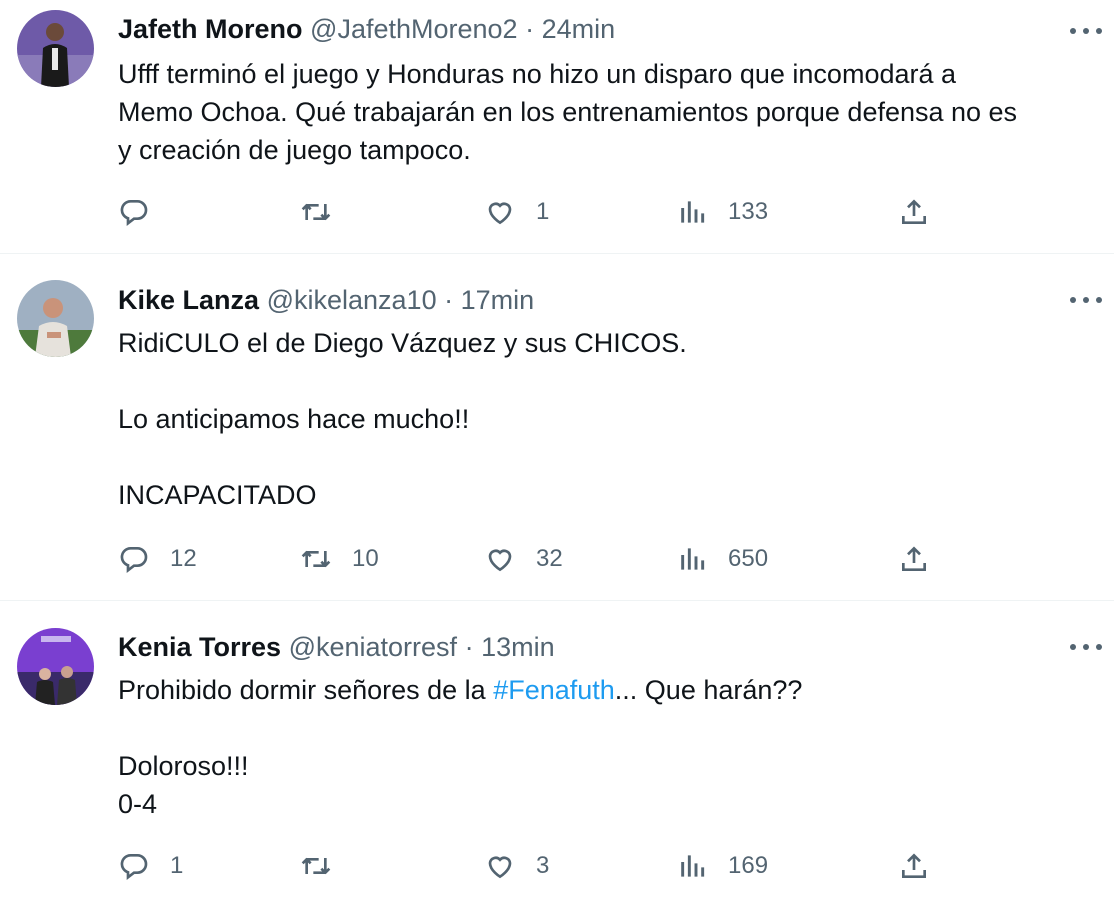  What do you see at coordinates (183, 766) in the screenshot?
I see `tweet-text-line: Doloroso!!!` at bounding box center [183, 766].